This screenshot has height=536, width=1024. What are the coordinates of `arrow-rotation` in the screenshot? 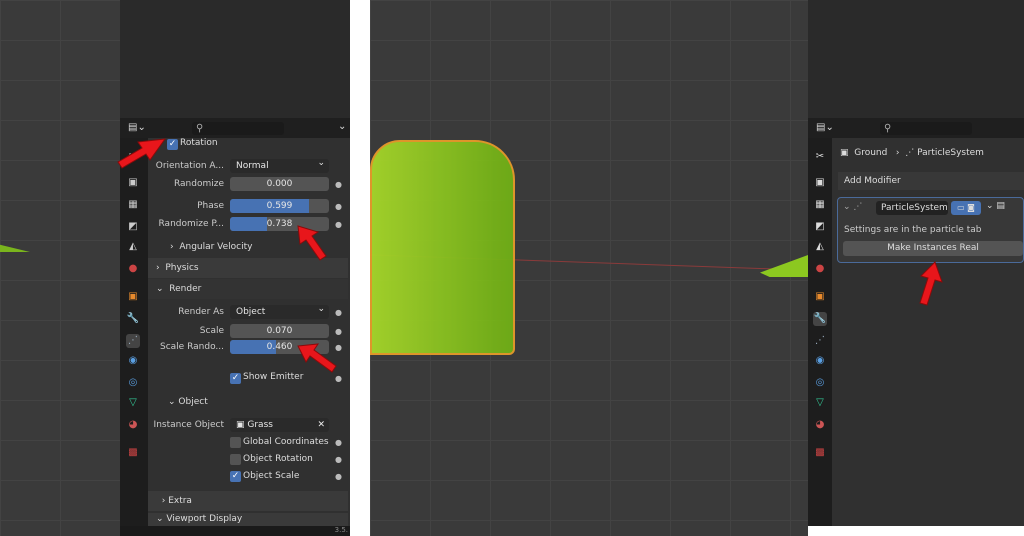 It's located at (142, 153).